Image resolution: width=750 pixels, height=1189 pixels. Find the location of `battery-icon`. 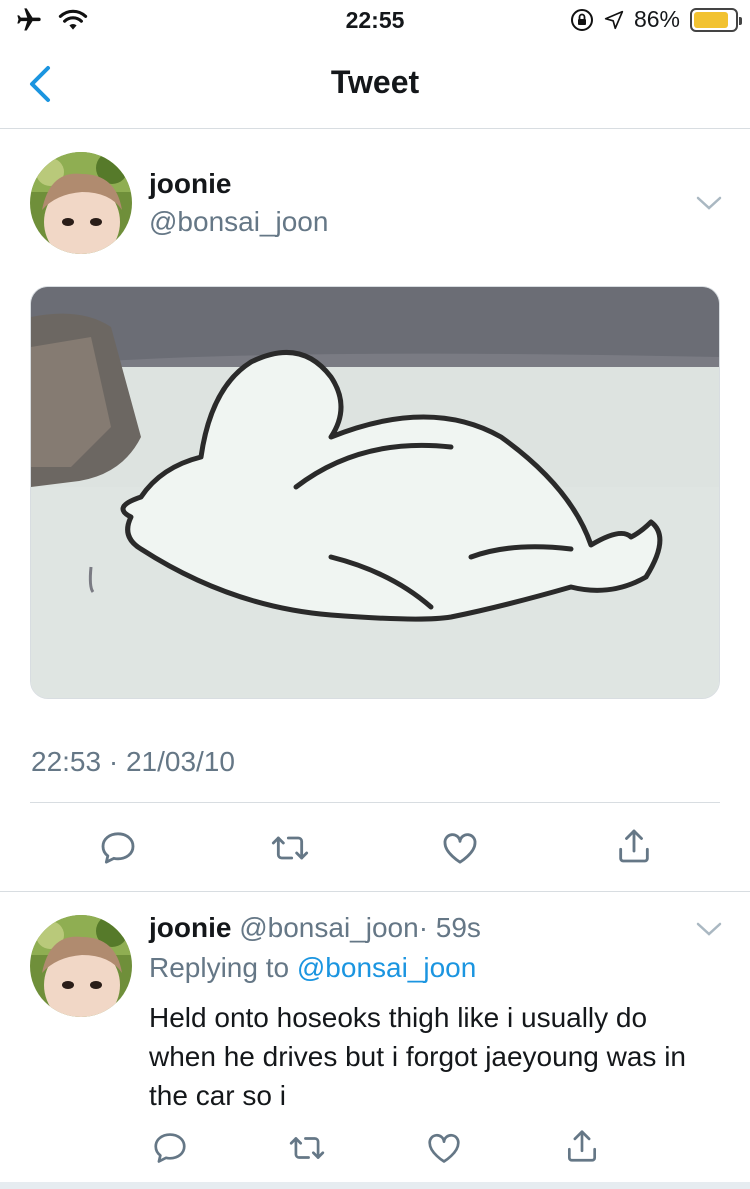

battery-icon is located at coordinates (716, 19).